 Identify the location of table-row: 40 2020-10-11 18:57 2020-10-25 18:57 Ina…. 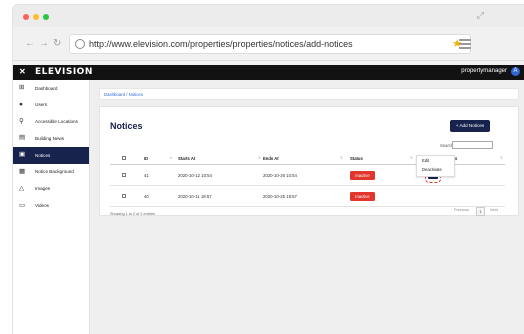
(307, 197).